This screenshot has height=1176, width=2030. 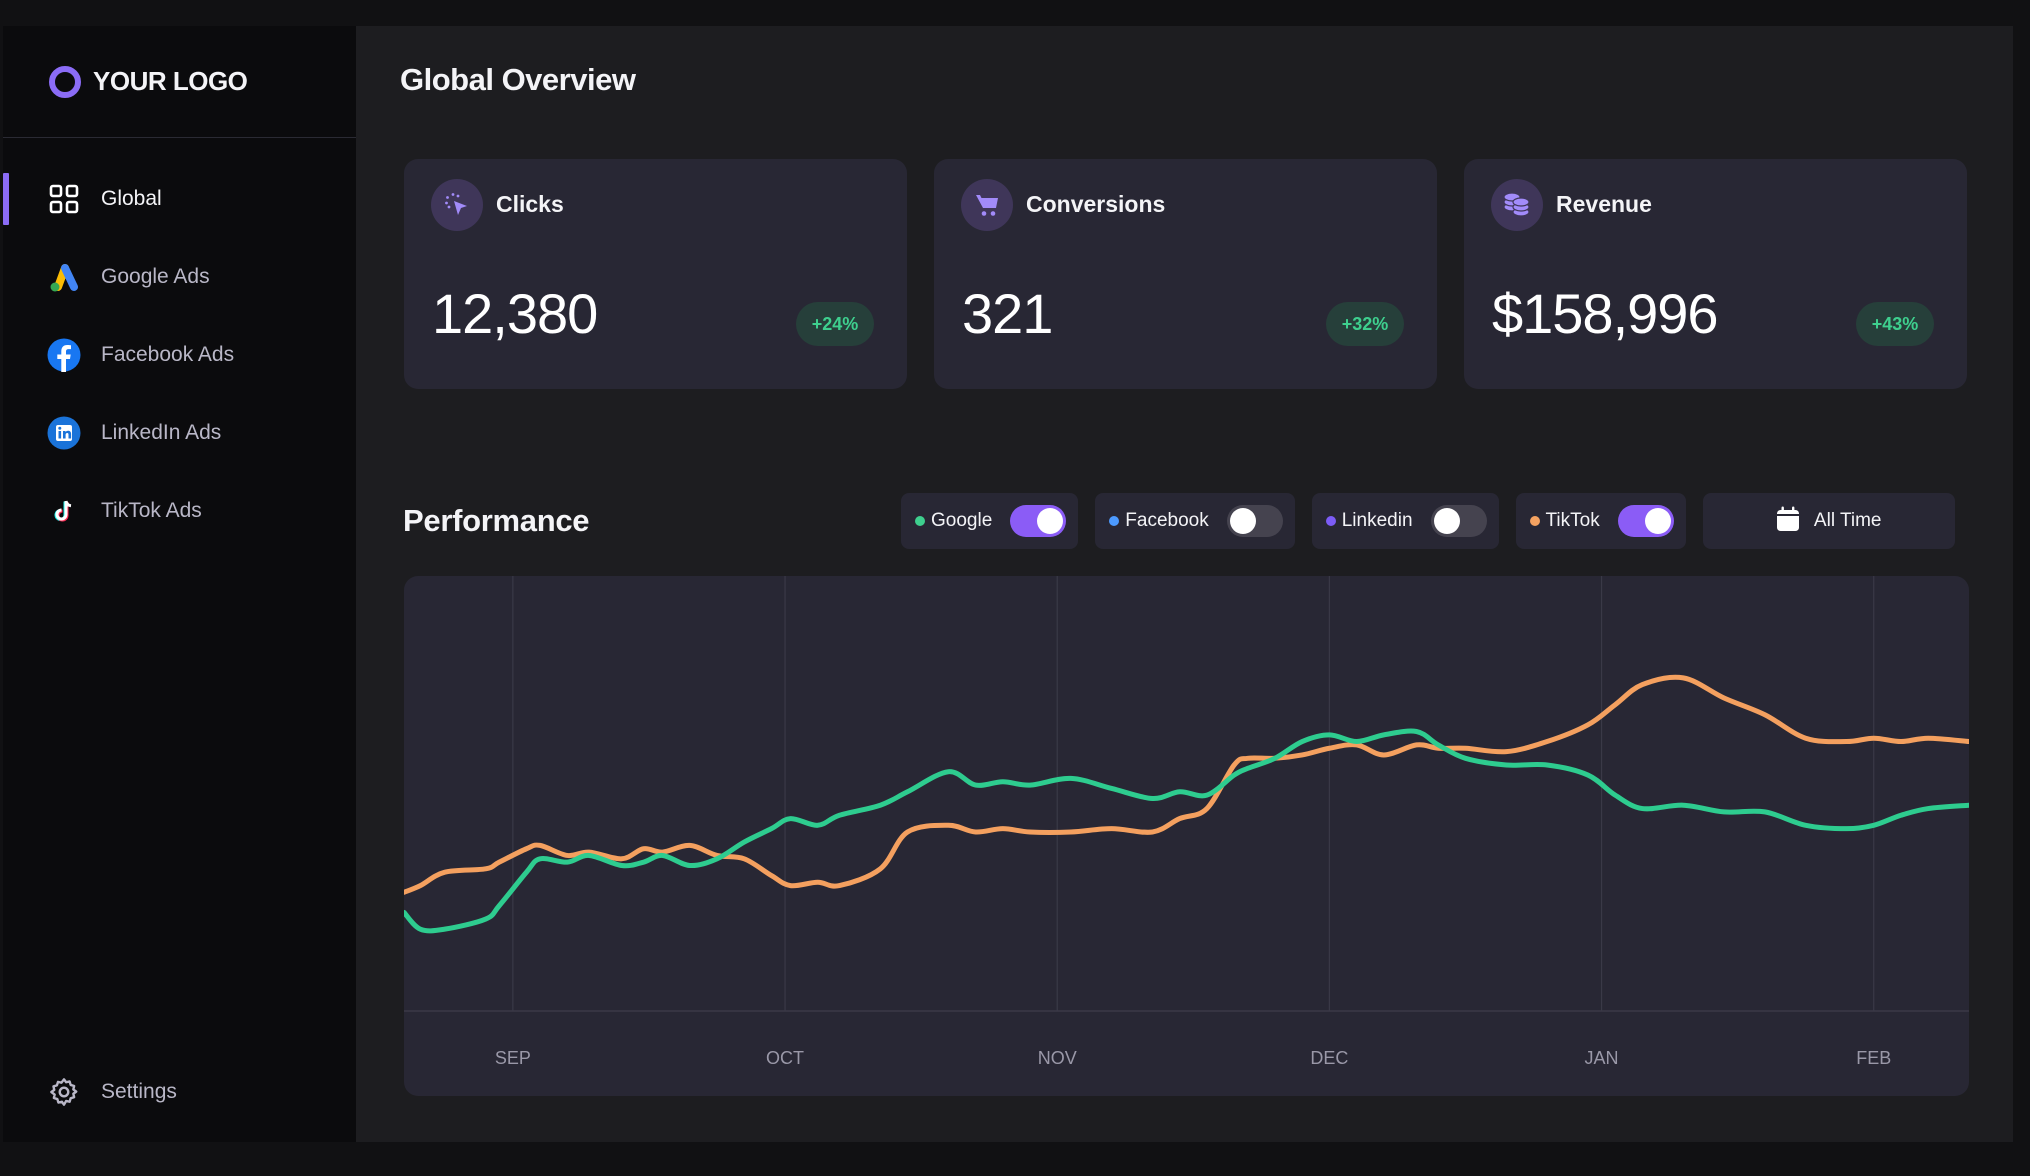 I want to click on settings-label: Settings, so click(x=139, y=1091).